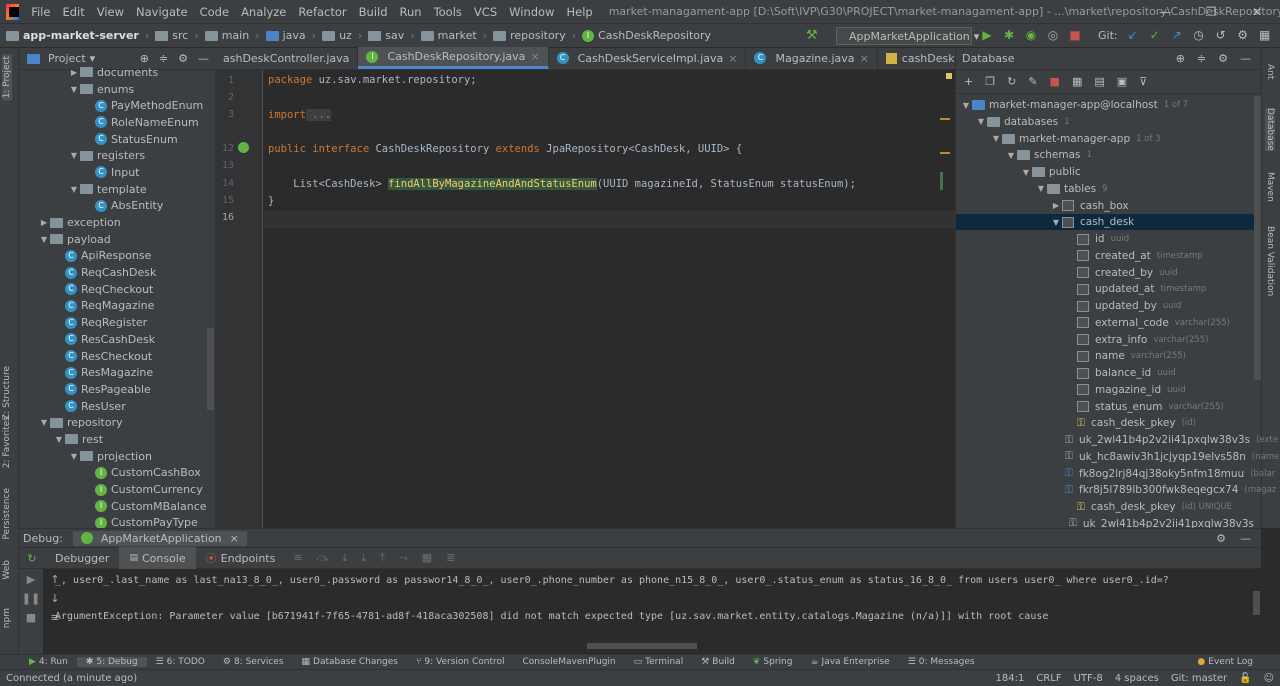 The height and width of the screenshot is (686, 1280). What do you see at coordinates (117, 172) in the screenshot?
I see `project-tree-item: C Input` at bounding box center [117, 172].